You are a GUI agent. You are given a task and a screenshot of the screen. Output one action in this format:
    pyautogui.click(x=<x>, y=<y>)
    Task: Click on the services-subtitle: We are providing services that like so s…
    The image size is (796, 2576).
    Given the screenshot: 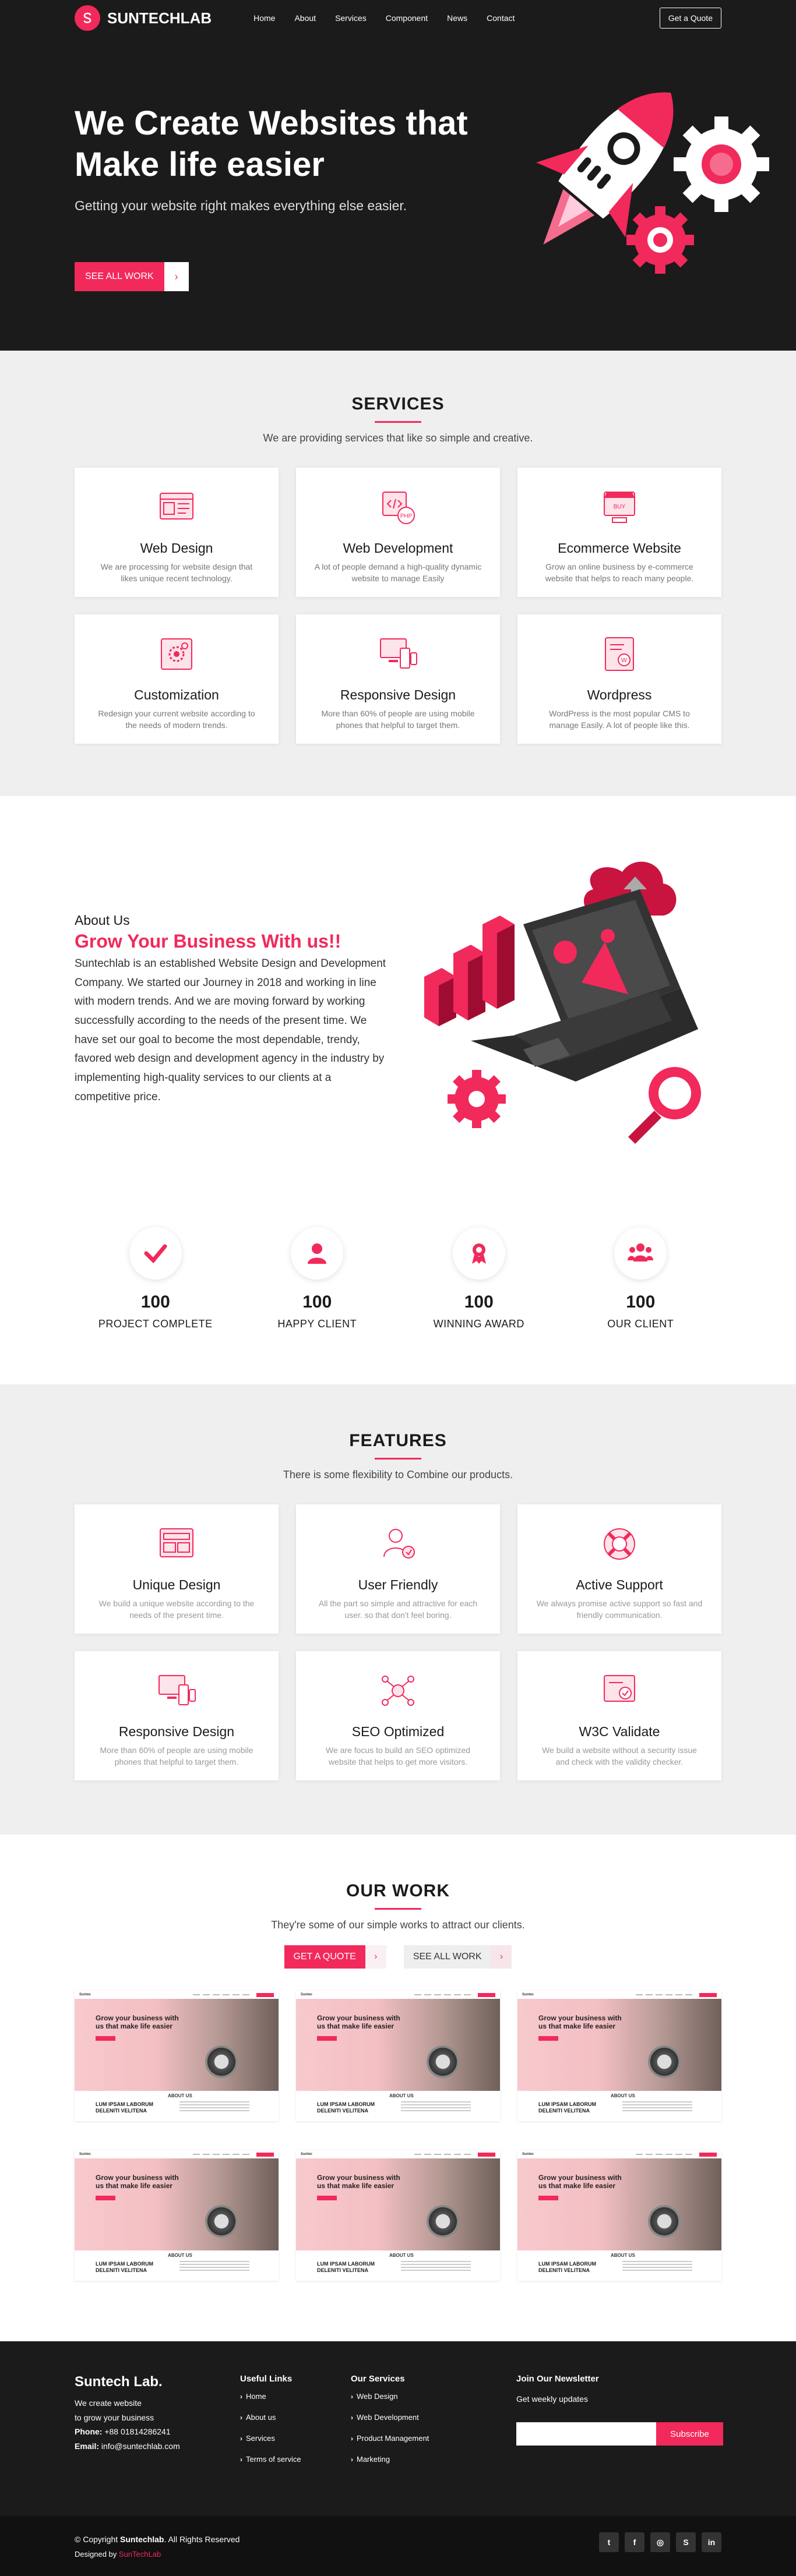 What is the action you would take?
    pyautogui.click(x=398, y=438)
    